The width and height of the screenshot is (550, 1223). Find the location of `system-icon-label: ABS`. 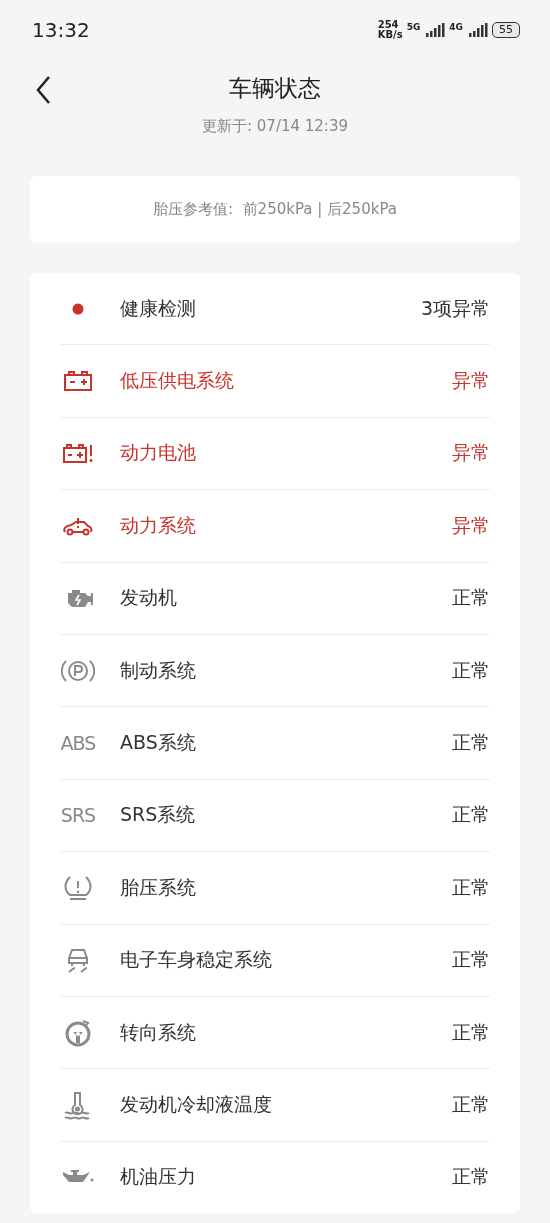

system-icon-label: ABS is located at coordinates (78, 743).